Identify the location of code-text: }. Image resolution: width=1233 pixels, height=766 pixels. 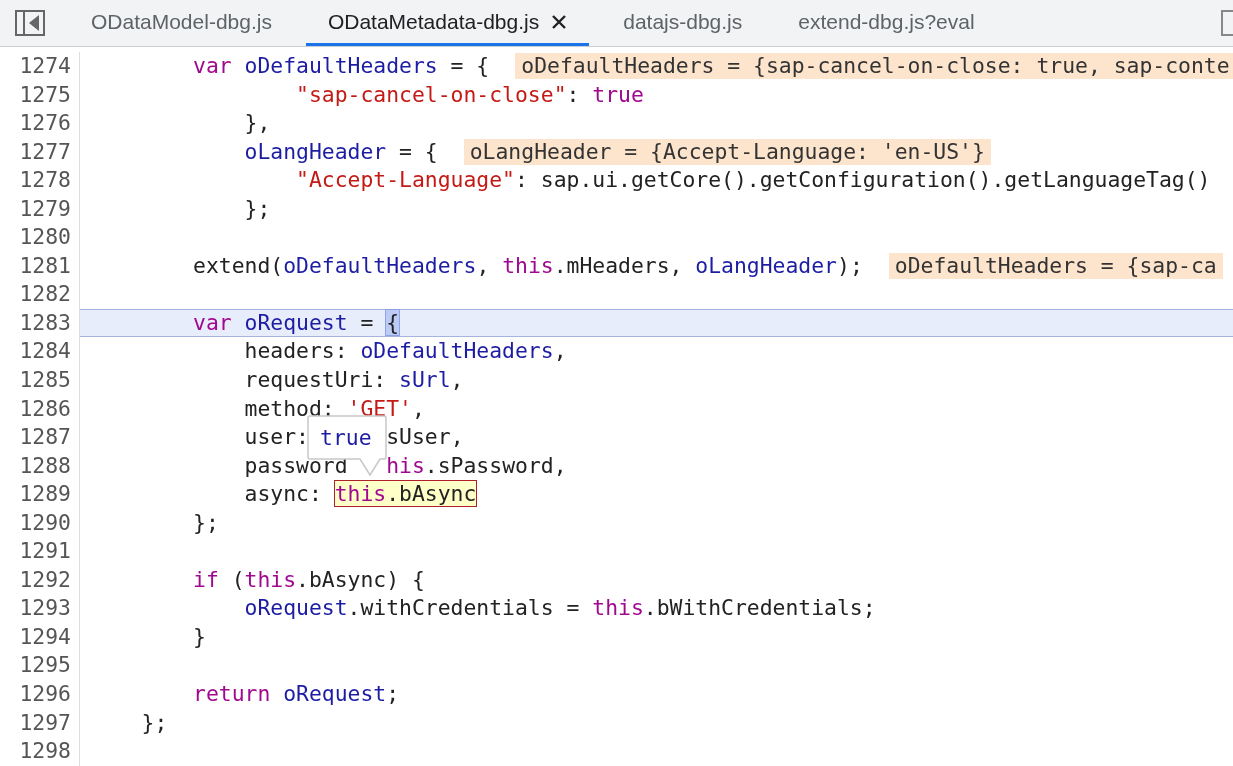
(199, 636).